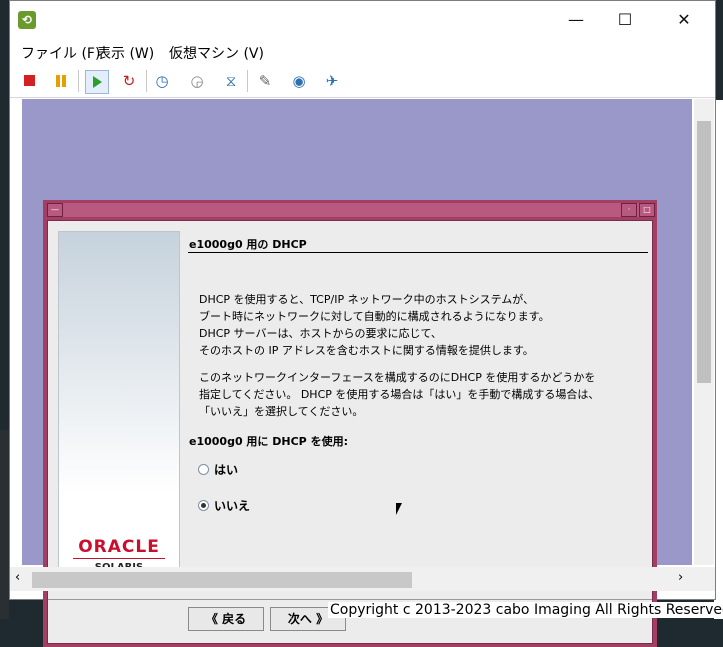 The width and height of the screenshot is (723, 647). Describe the element at coordinates (299, 81) in the screenshot. I see `cd-dvd-icon: ◉` at that location.